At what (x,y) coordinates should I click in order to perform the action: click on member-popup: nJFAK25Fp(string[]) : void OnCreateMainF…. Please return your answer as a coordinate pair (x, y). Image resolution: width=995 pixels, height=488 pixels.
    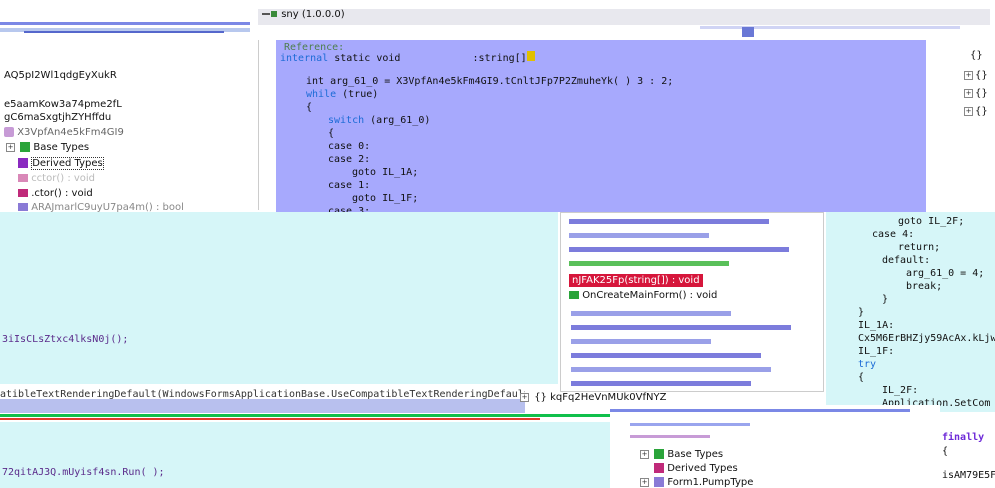
    Looking at the image, I should click on (692, 302).